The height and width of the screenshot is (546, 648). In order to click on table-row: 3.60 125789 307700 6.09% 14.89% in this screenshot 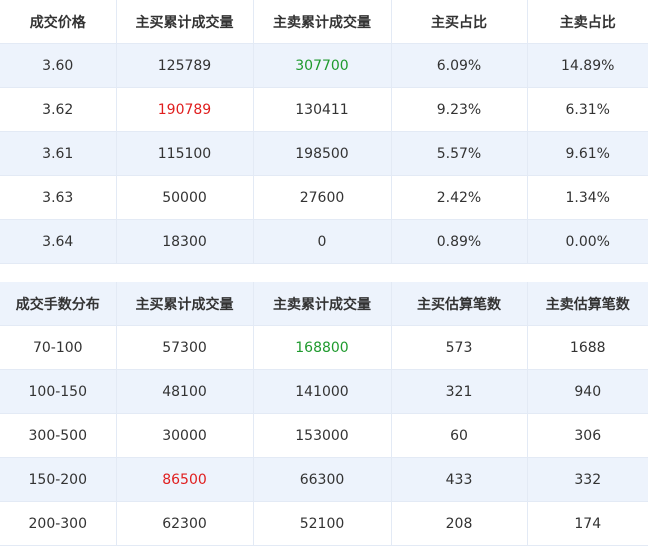, I will do `click(324, 65)`.